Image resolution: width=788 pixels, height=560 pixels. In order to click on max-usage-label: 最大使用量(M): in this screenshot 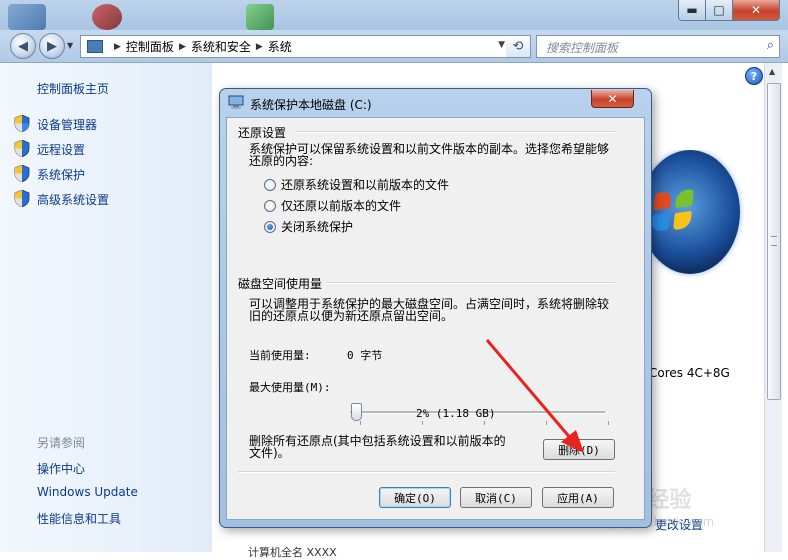, I will do `click(290, 387)`.